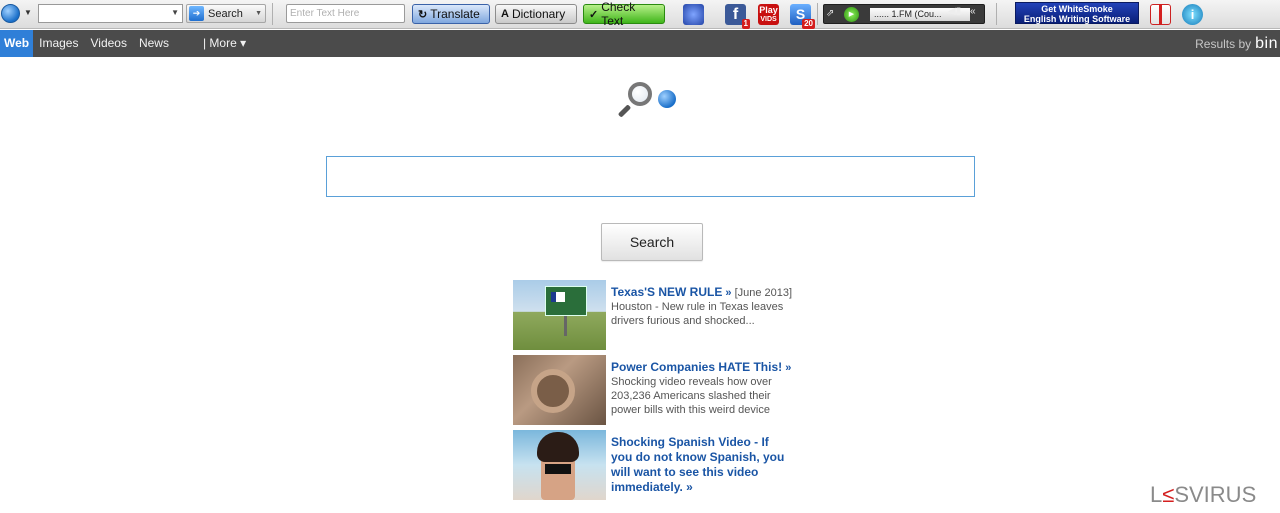 Image resolution: width=1280 pixels, height=513 pixels. I want to click on gift-icon, so click(1160, 14).